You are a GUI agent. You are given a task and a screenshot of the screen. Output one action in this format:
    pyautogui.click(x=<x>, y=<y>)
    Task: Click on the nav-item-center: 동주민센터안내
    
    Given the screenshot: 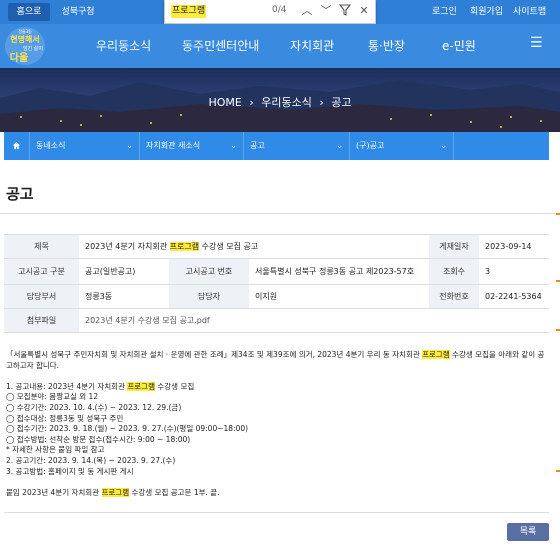 What is the action you would take?
    pyautogui.click(x=220, y=46)
    